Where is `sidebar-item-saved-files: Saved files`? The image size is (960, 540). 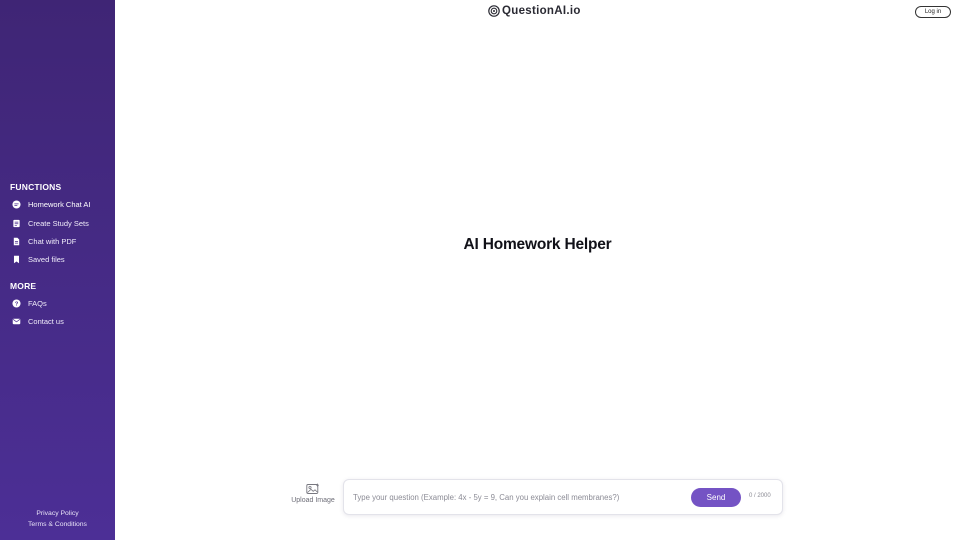
sidebar-item-saved-files: Saved files is located at coordinates (38, 259).